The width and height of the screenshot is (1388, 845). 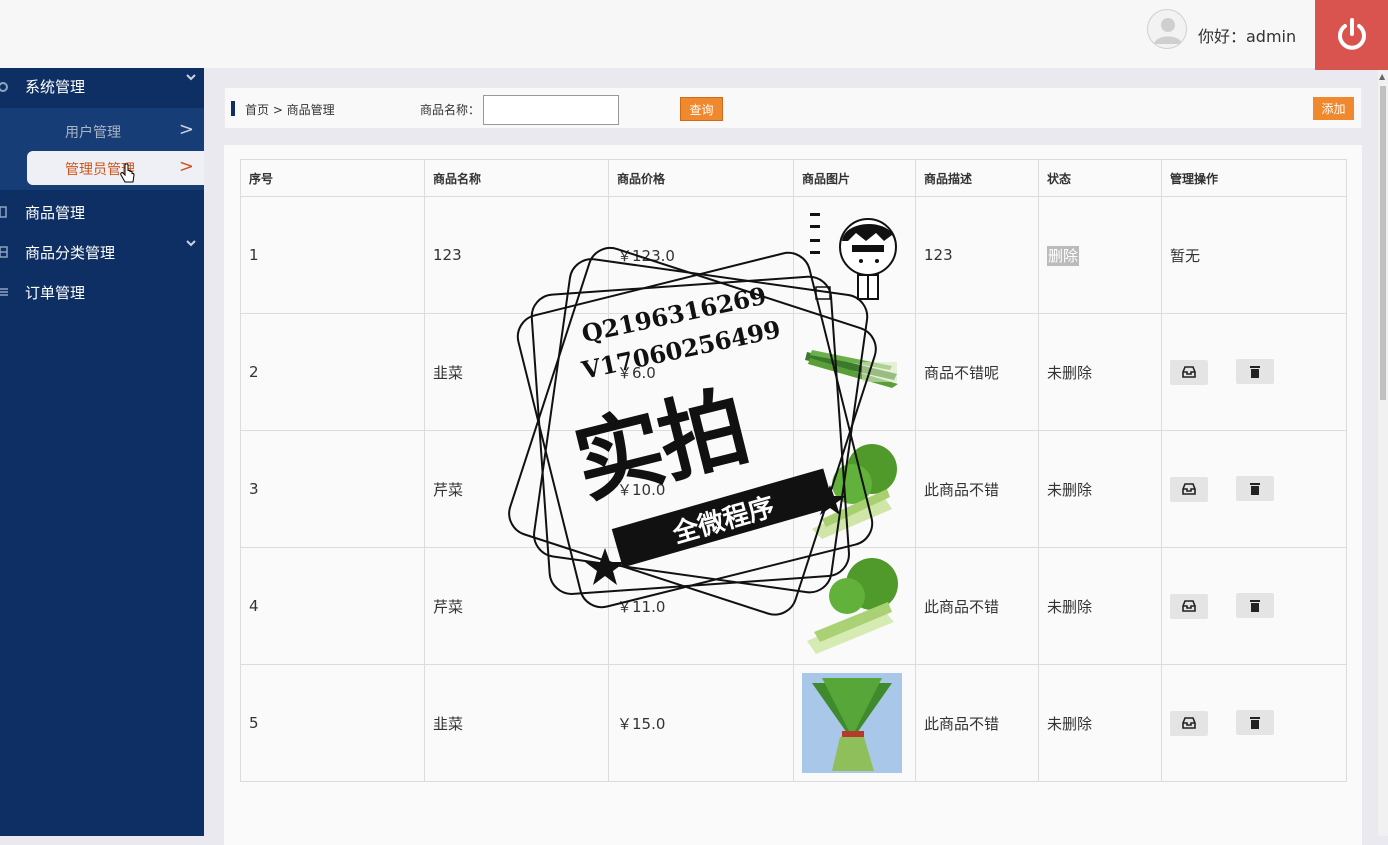 I want to click on scroll-thumb, so click(x=1383, y=243).